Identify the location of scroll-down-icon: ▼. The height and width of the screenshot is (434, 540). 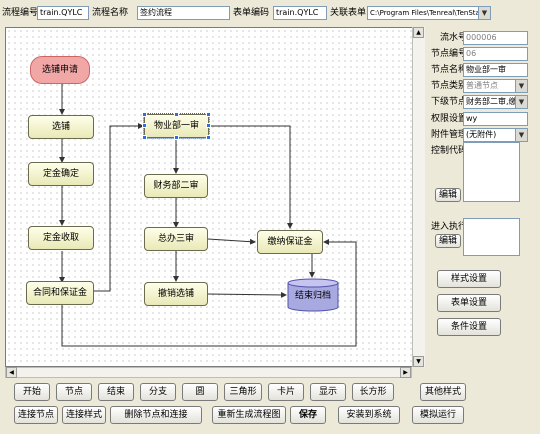
(418, 361).